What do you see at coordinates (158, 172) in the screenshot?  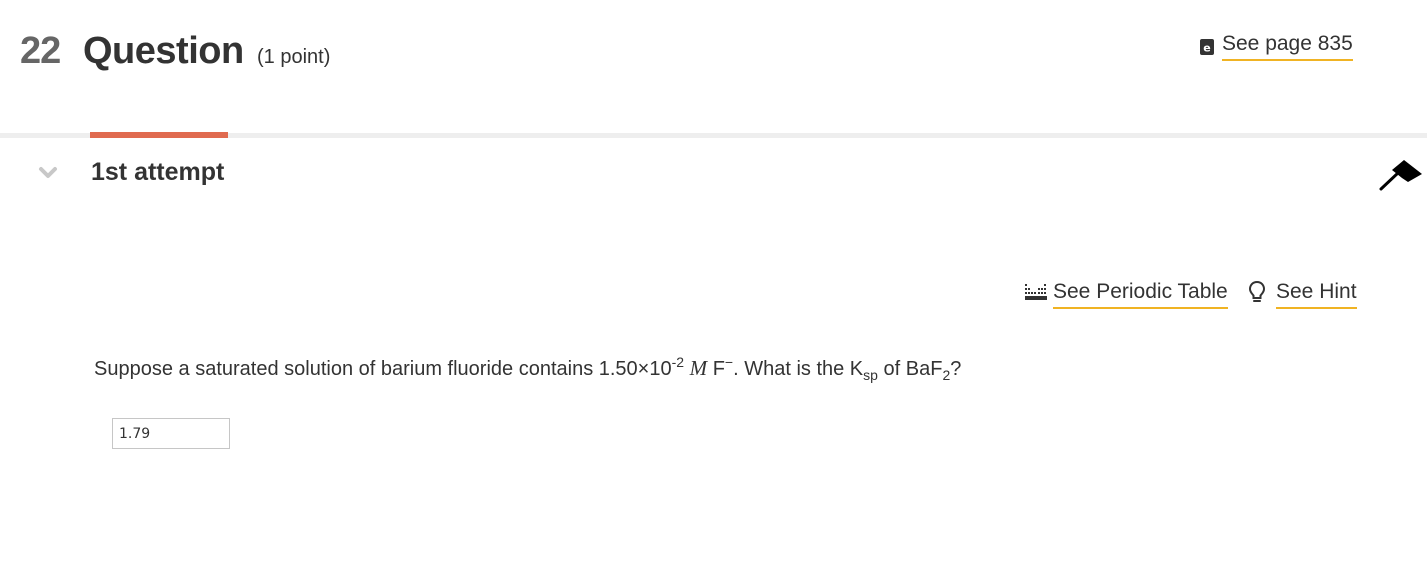 I see `attempt-label: 1st attempt` at bounding box center [158, 172].